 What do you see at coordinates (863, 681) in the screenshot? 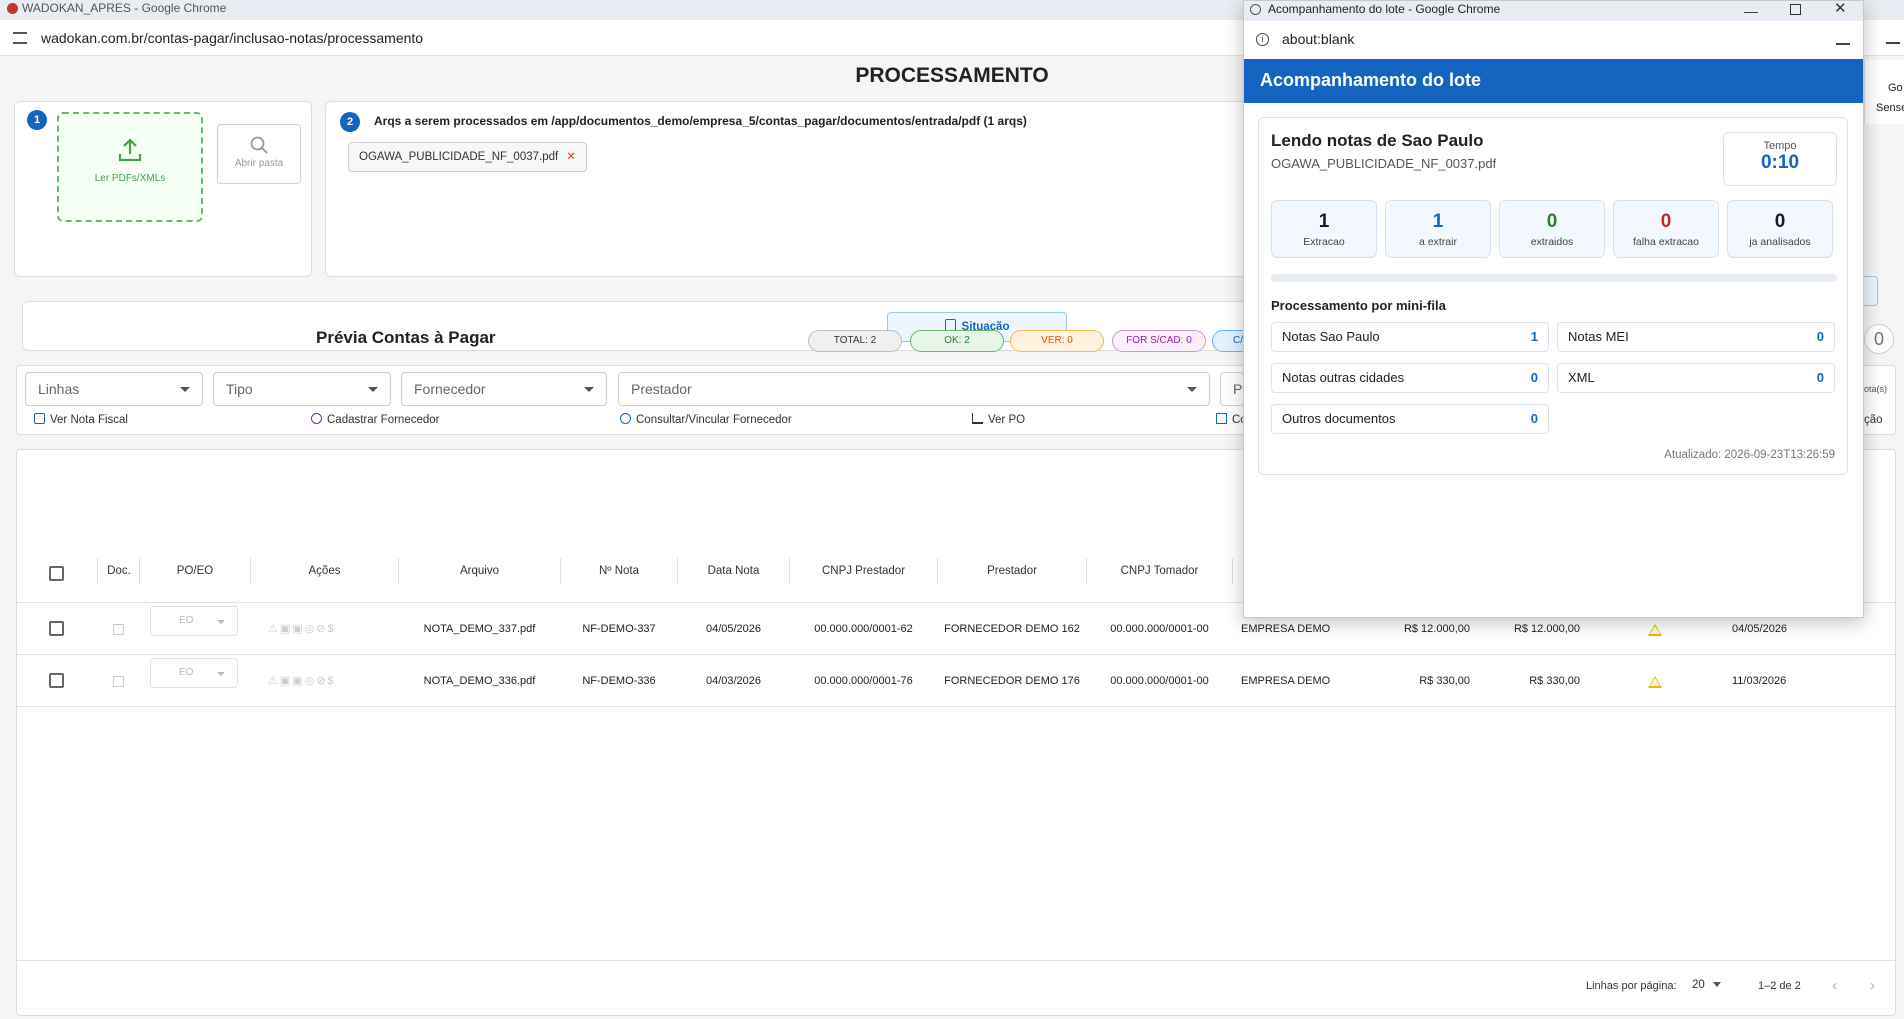
I see `cell-cnpj-prestador: 00.000.000/0001-76` at bounding box center [863, 681].